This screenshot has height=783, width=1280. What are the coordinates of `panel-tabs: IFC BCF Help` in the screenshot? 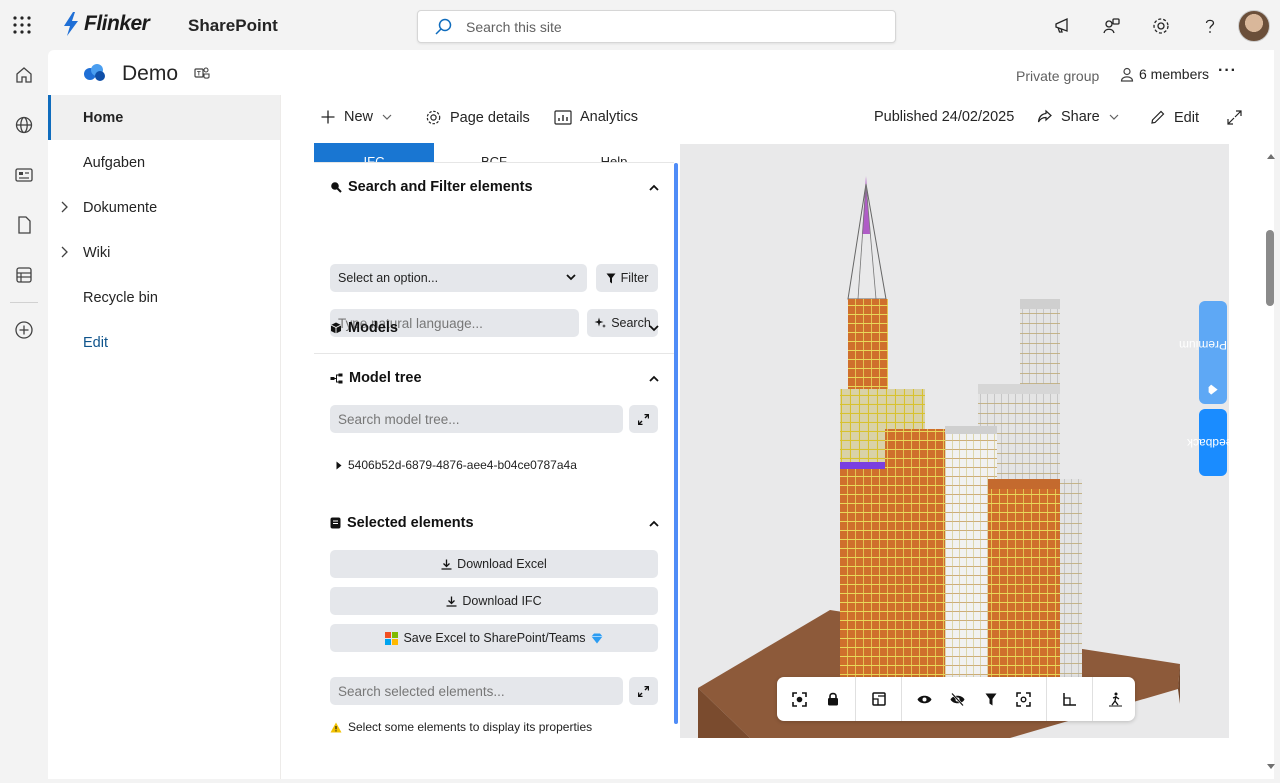 It's located at (494, 152).